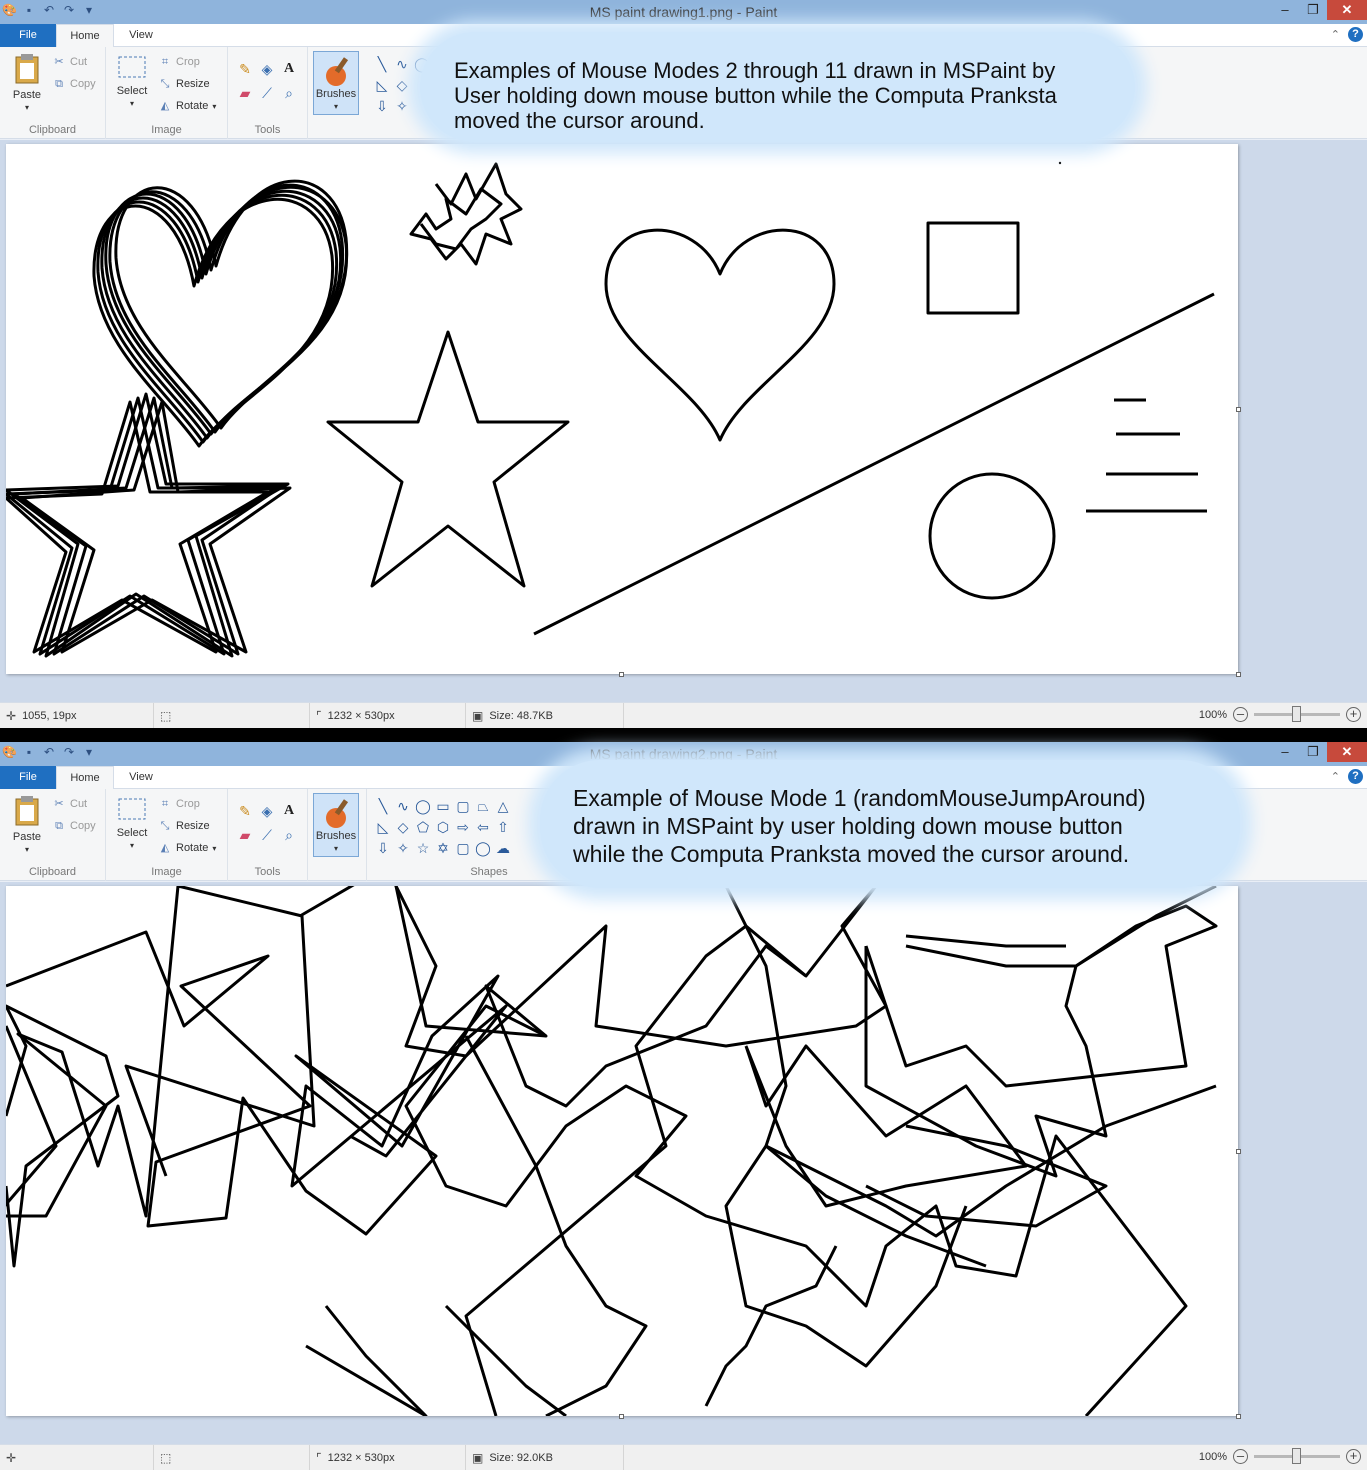 The image size is (1367, 1470). What do you see at coordinates (463, 848) in the screenshot?
I see `rounded-callout-icon: ▢` at bounding box center [463, 848].